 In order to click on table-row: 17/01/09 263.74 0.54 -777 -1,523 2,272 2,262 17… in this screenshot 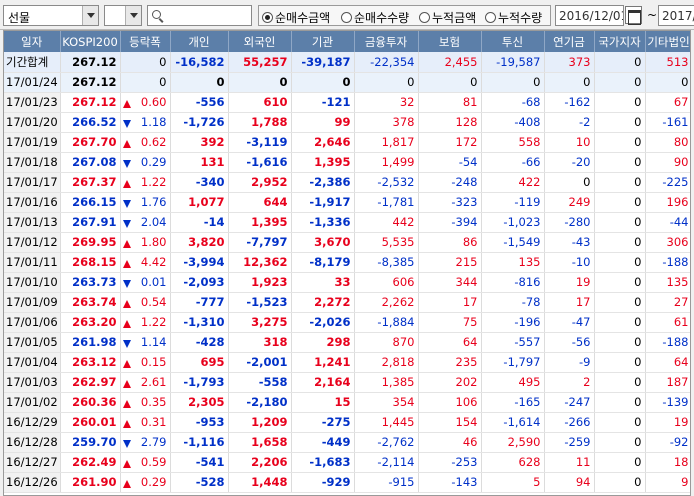, I will do `click(347, 302)`.